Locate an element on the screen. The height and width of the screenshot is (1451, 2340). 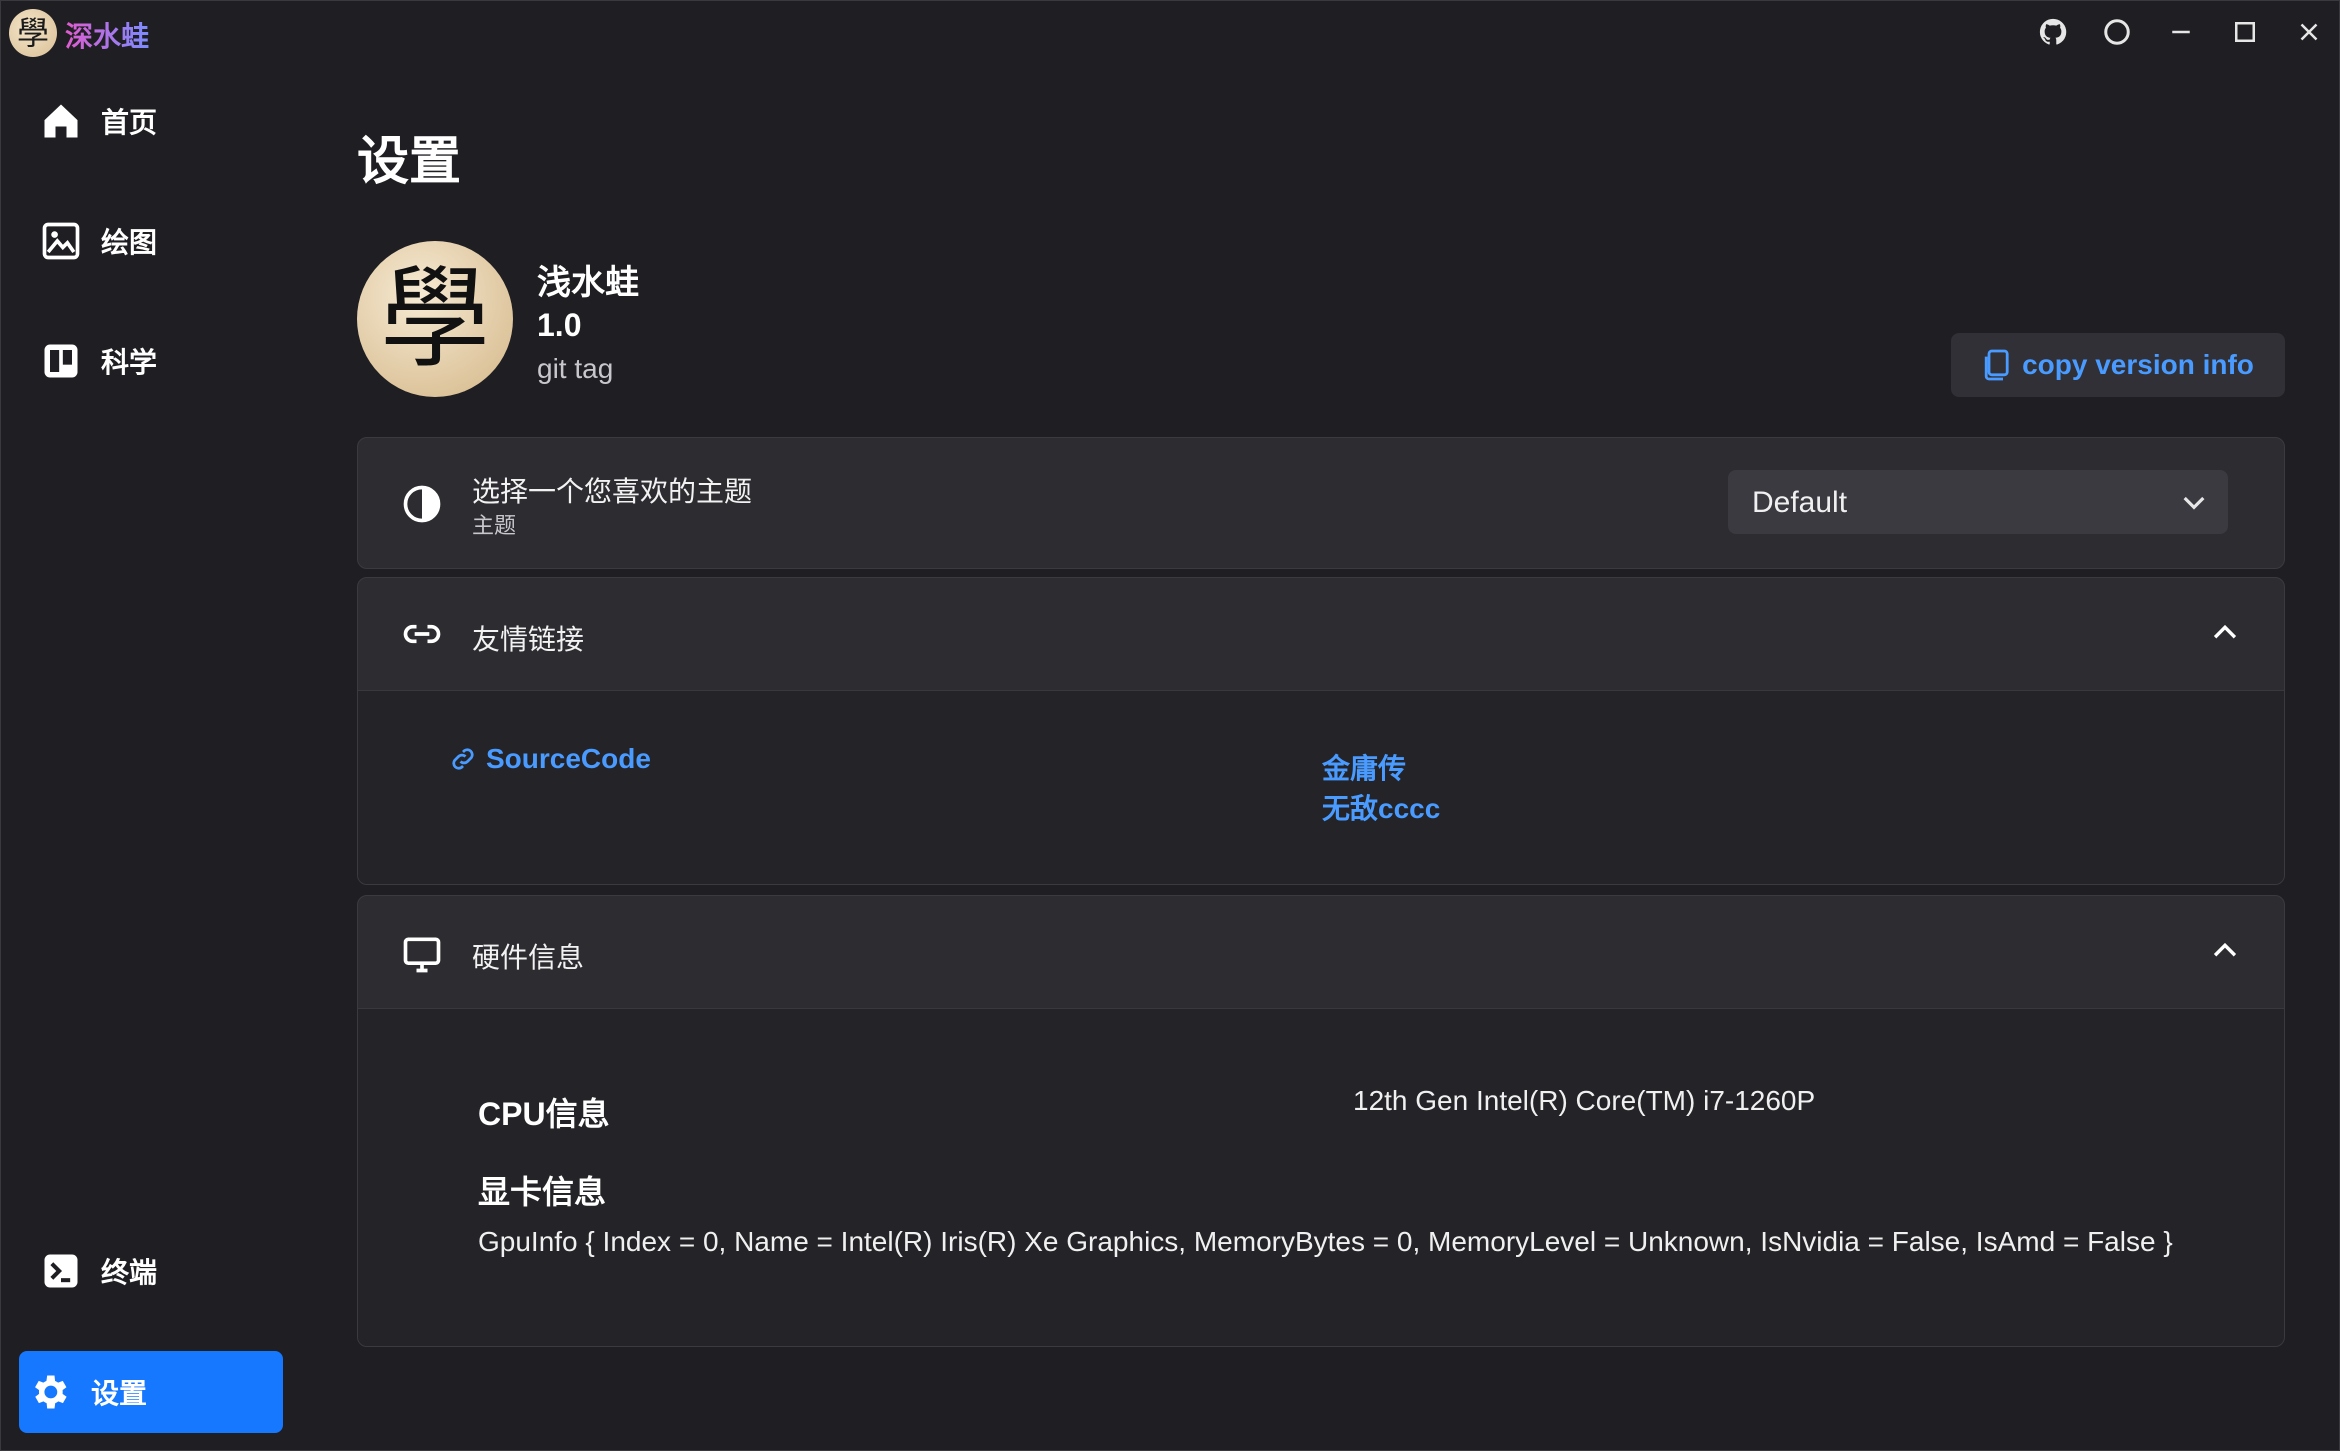
link-wudi: 无敌cccc is located at coordinates (1381, 807).